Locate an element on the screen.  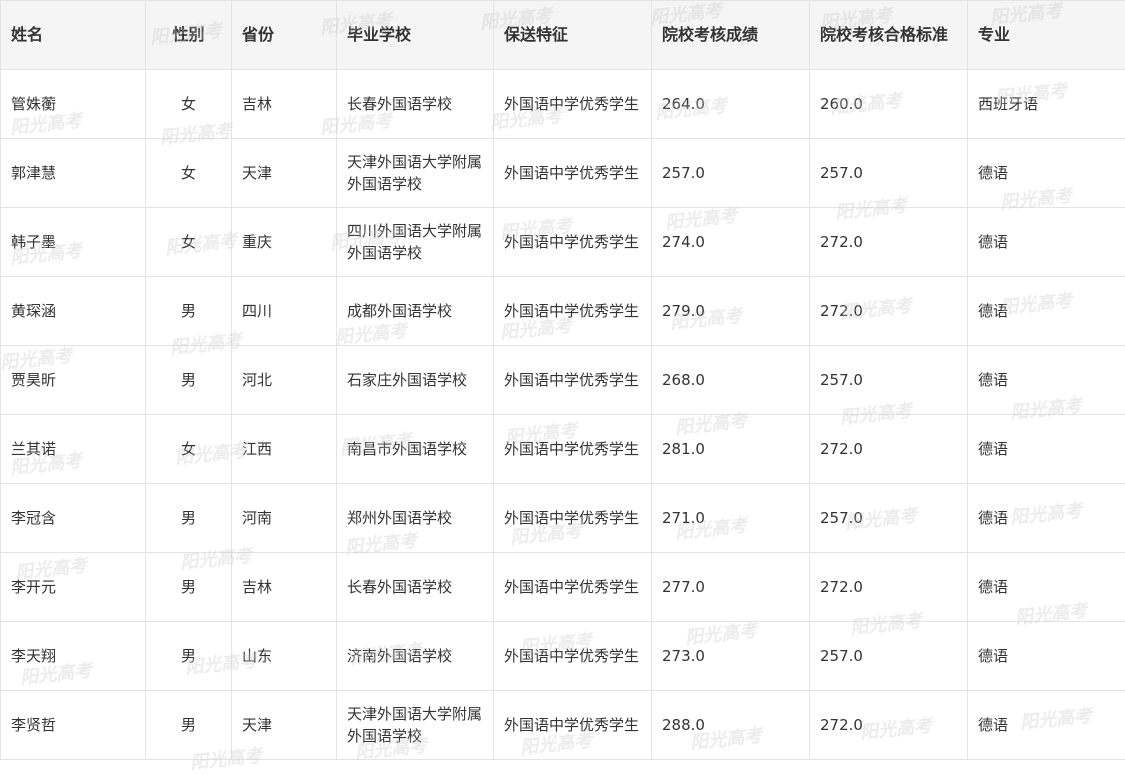
cell-score: 264.0 is located at coordinates (731, 104).